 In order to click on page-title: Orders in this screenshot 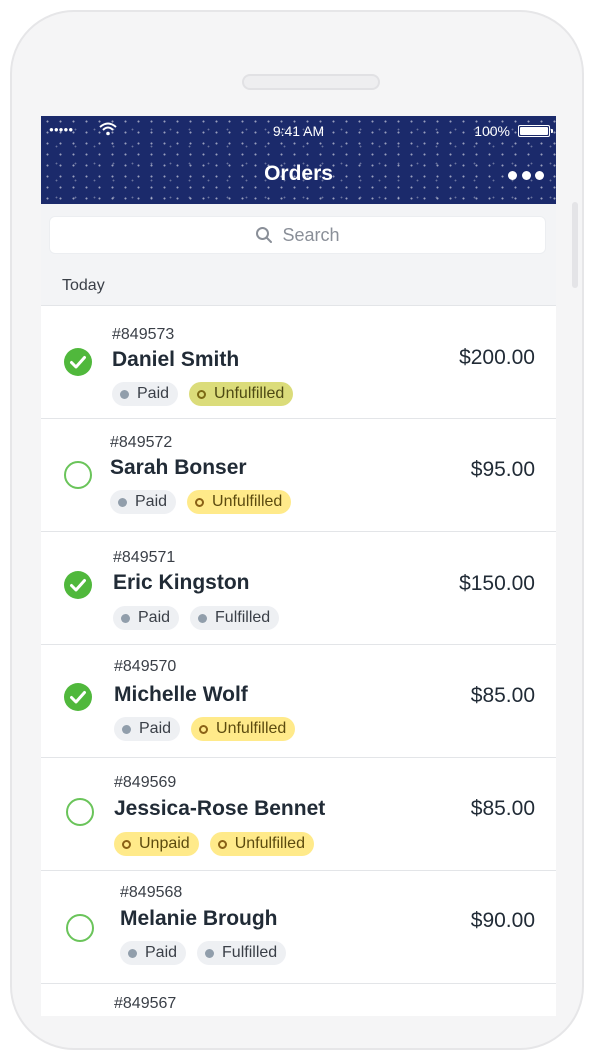, I will do `click(298, 173)`.